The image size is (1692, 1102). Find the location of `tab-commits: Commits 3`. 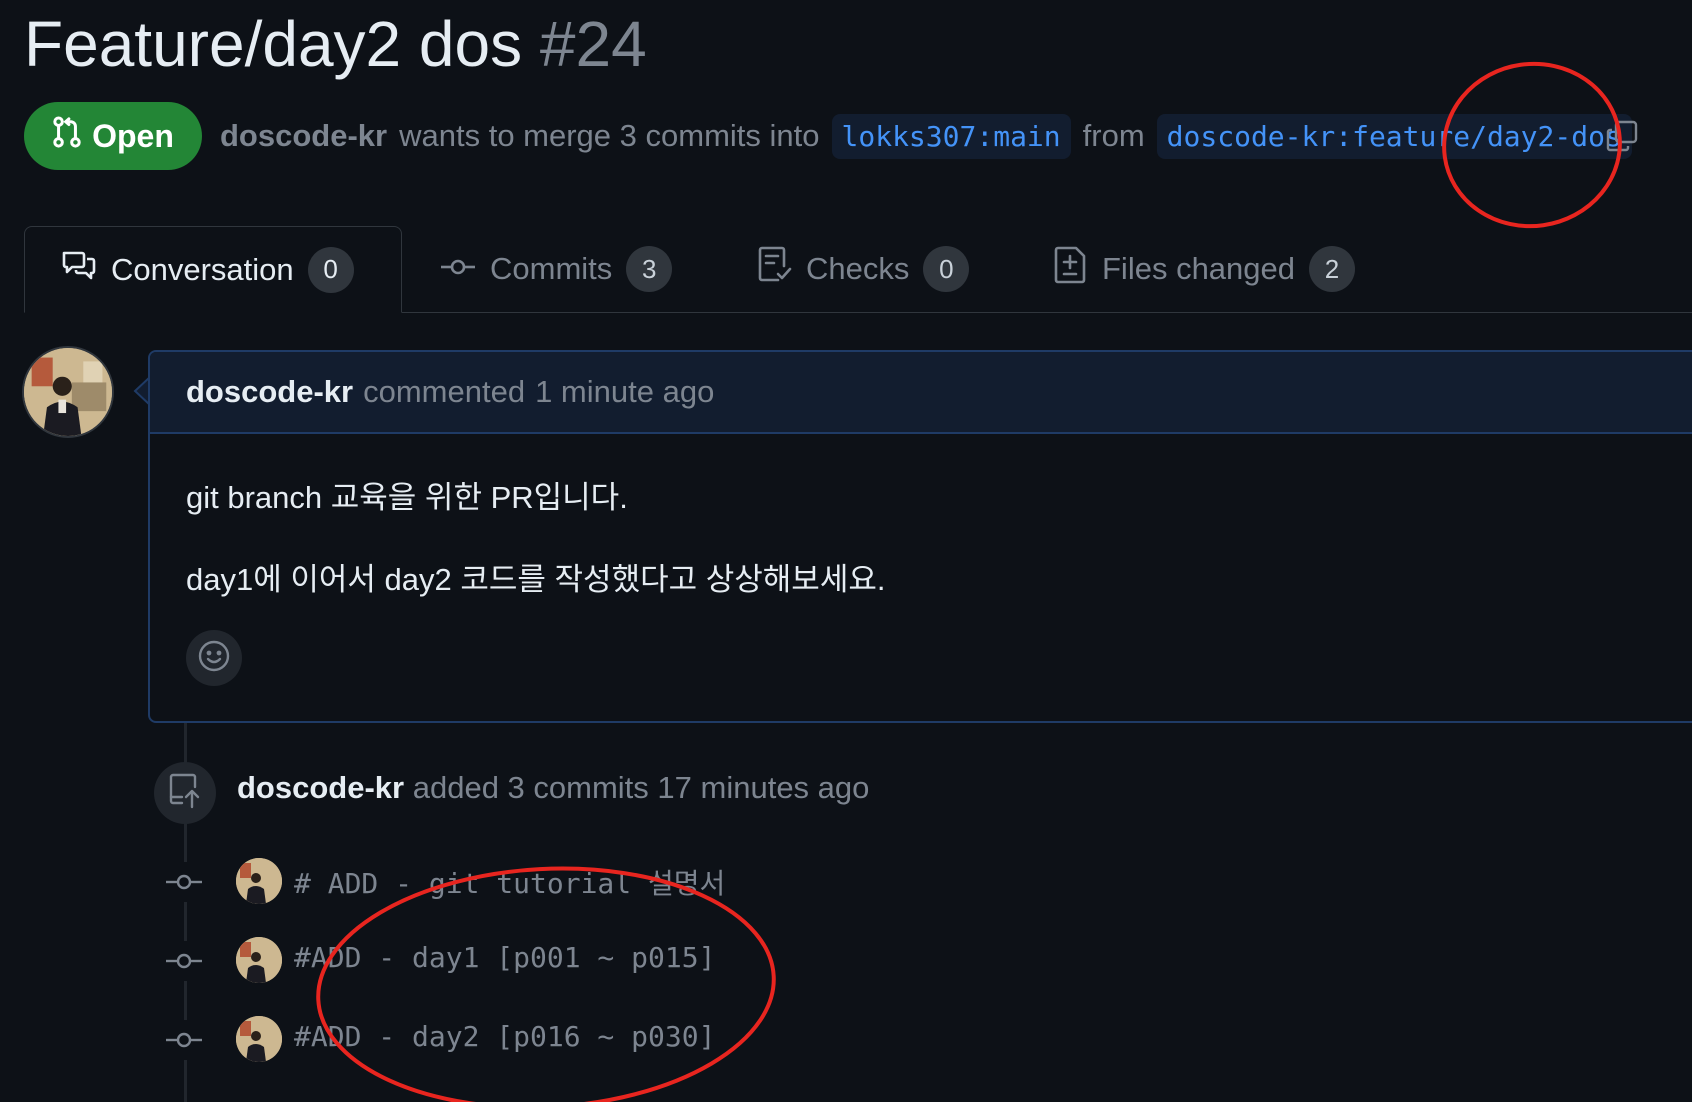

tab-commits: Commits 3 is located at coordinates (556, 269).